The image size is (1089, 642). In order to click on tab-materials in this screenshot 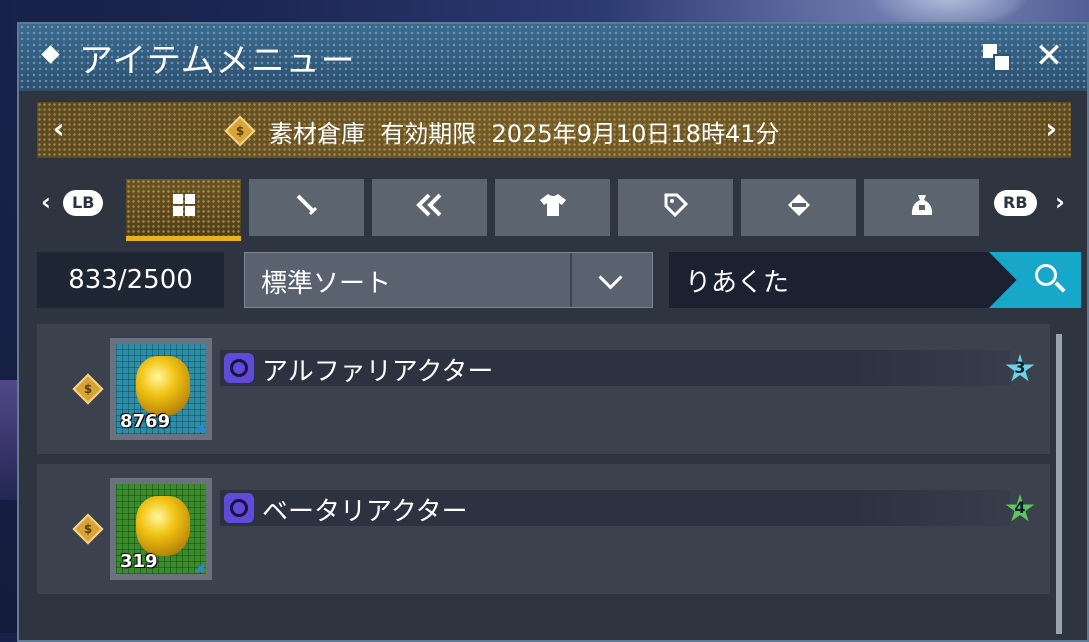, I will do `click(921, 207)`.